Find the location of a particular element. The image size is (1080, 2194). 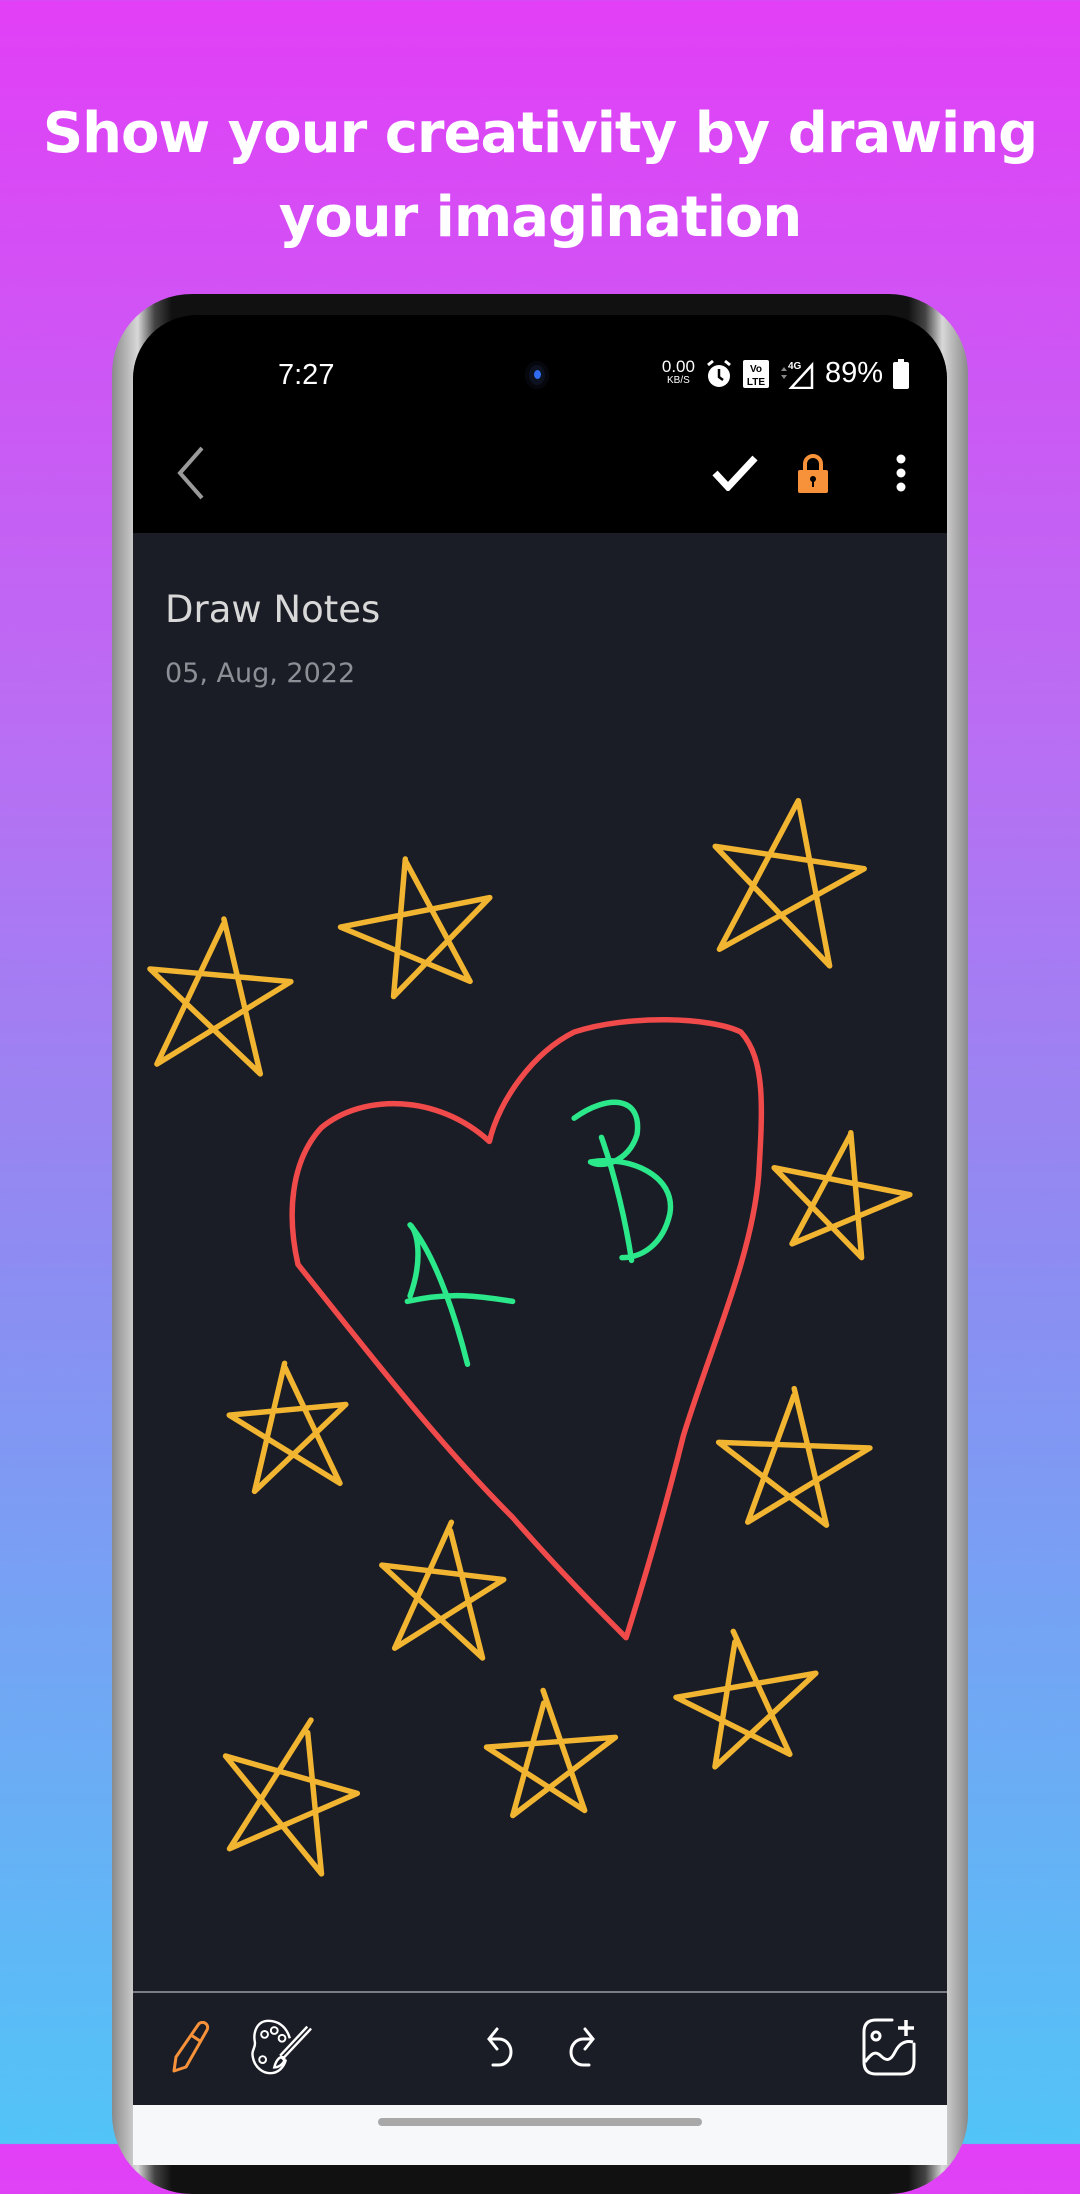

heart-drawing is located at coordinates (527, 1329).